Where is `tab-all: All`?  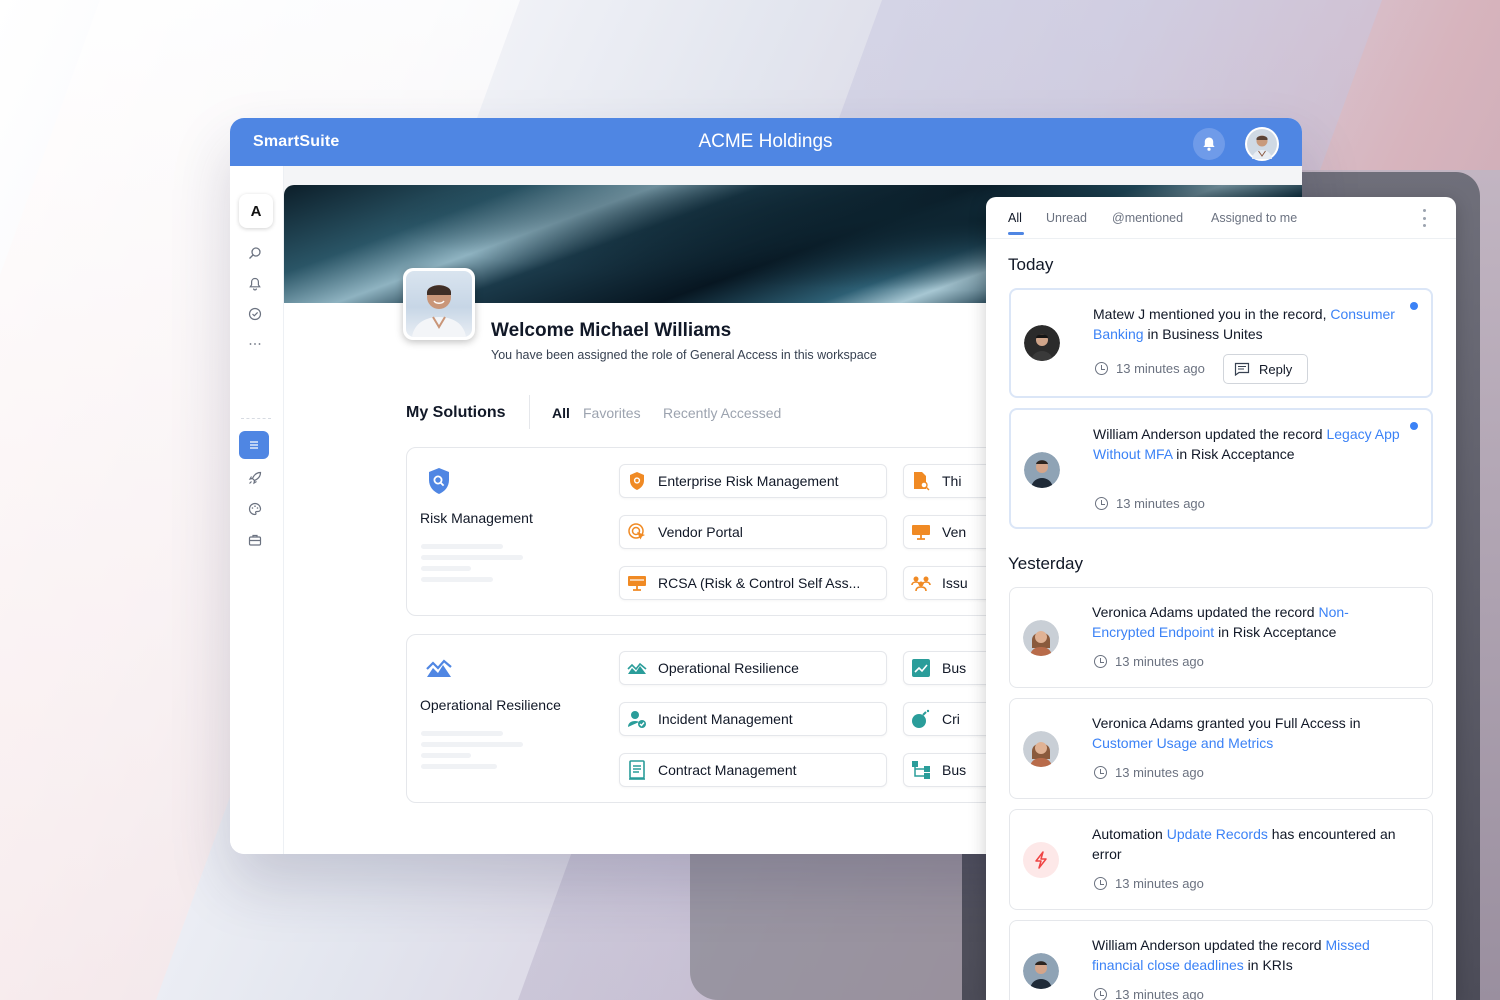
tab-all: All is located at coordinates (561, 413).